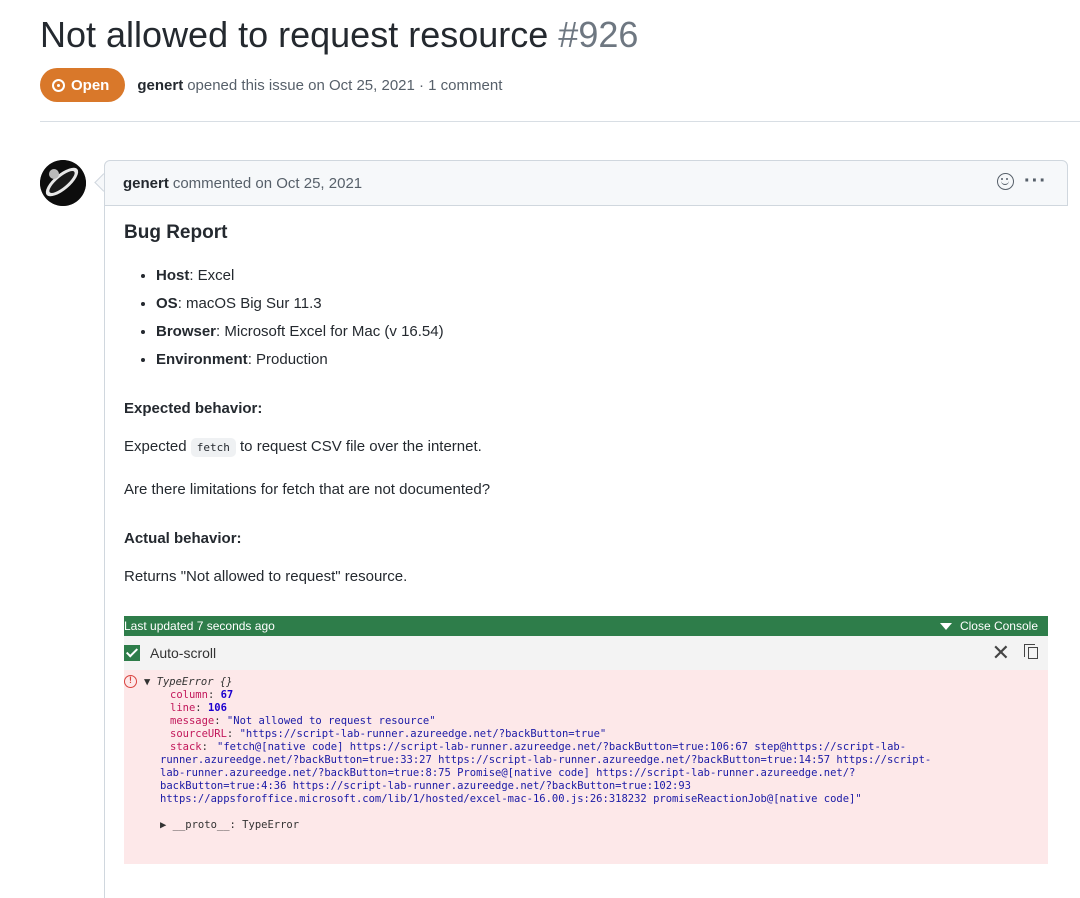 The height and width of the screenshot is (898, 1080). I want to click on comment-author-link: genert, so click(146, 183).